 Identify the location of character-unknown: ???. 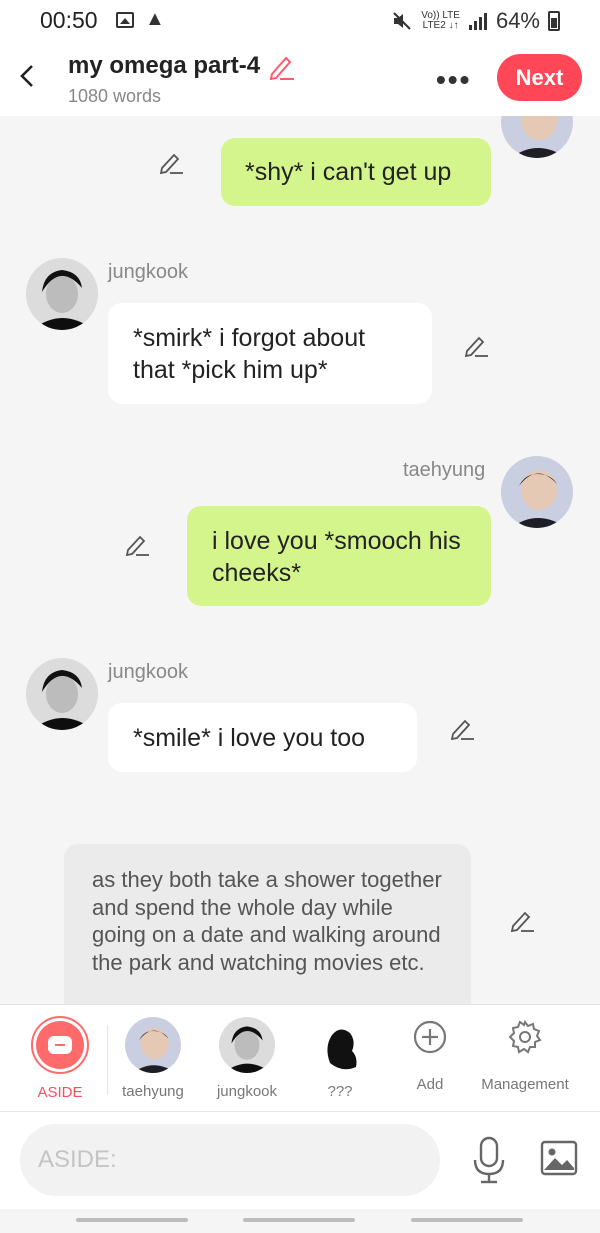
(340, 1059).